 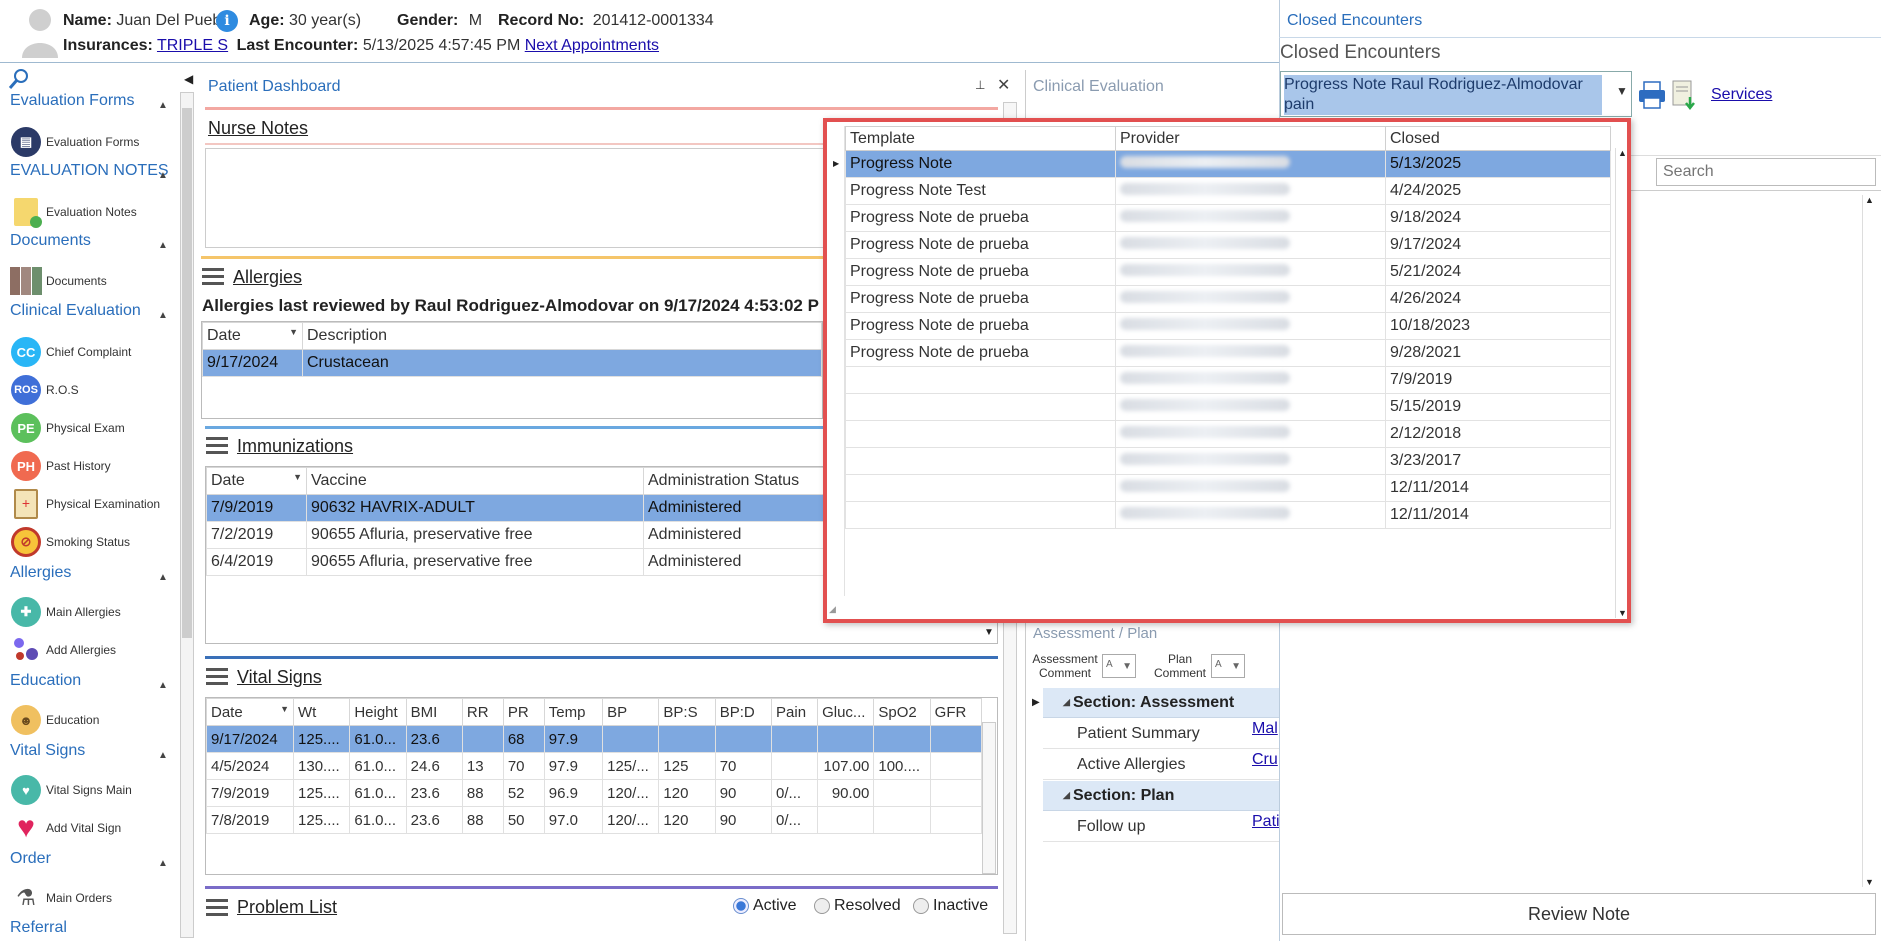 I want to click on encounter-row: Progress Note 5/13/2025, so click(x=1228, y=164).